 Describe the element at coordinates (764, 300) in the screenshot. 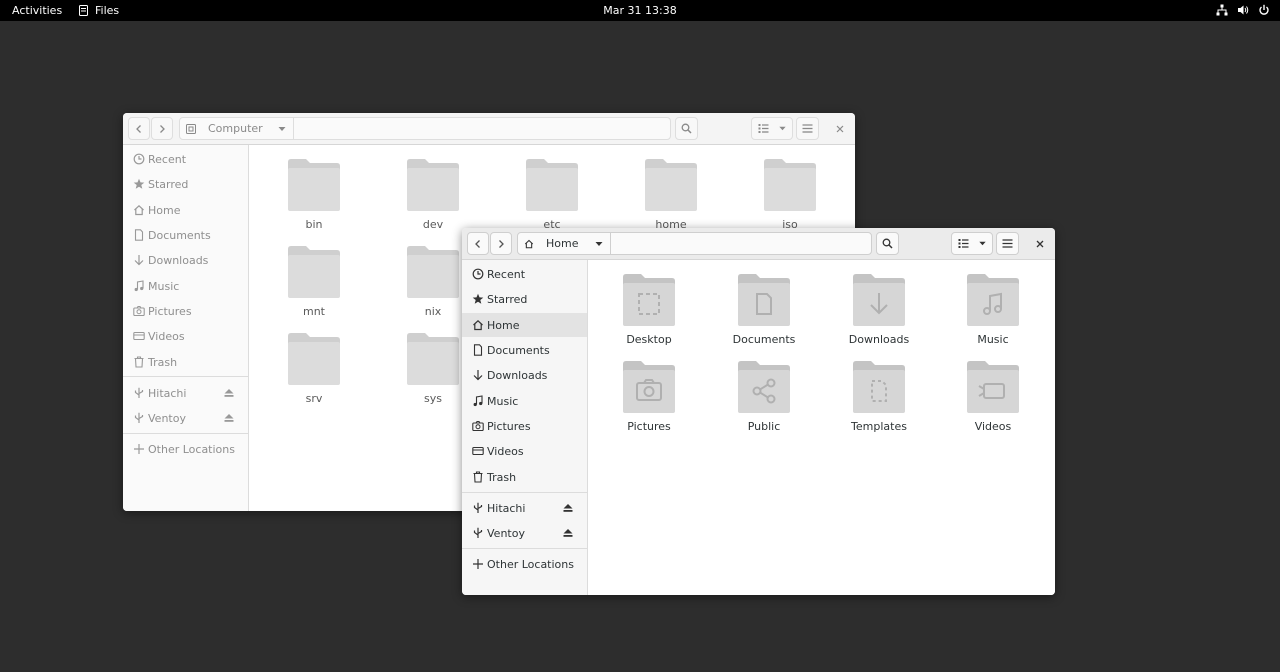

I see `documents-folder-icon` at that location.